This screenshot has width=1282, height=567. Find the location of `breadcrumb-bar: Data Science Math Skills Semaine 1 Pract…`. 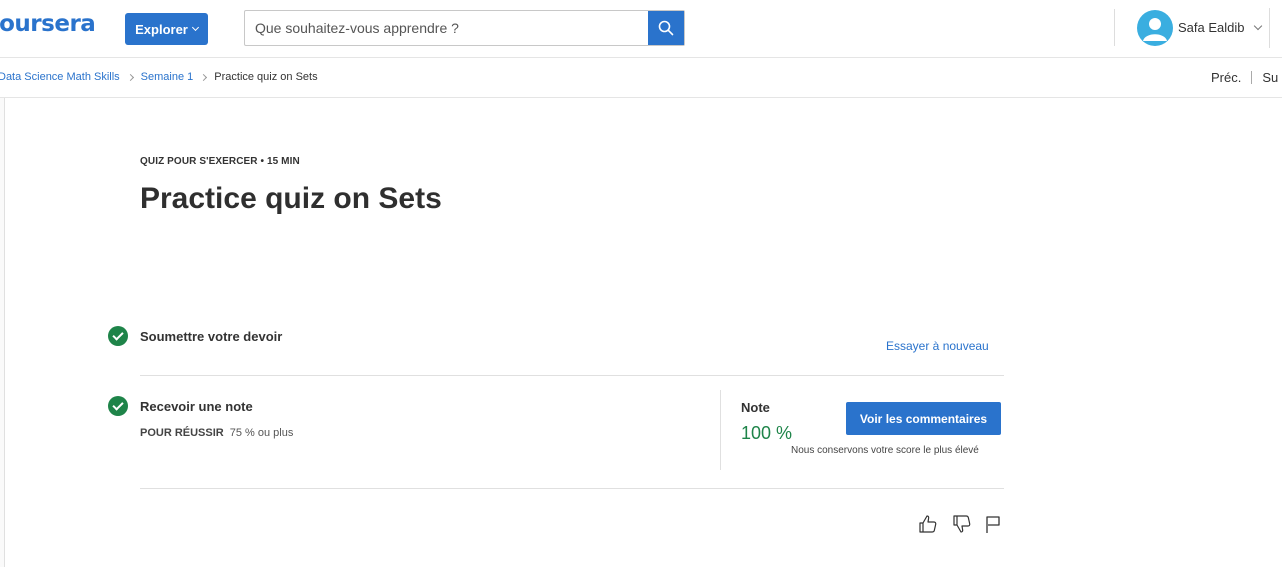

breadcrumb-bar: Data Science Math Skills Semaine 1 Pract… is located at coordinates (641, 78).